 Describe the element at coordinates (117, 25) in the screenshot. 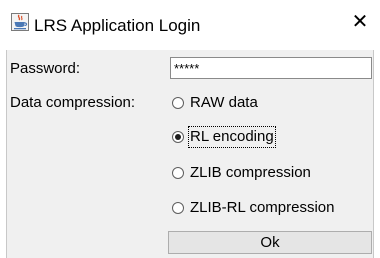

I see `window-title: LRS Application Login` at that location.